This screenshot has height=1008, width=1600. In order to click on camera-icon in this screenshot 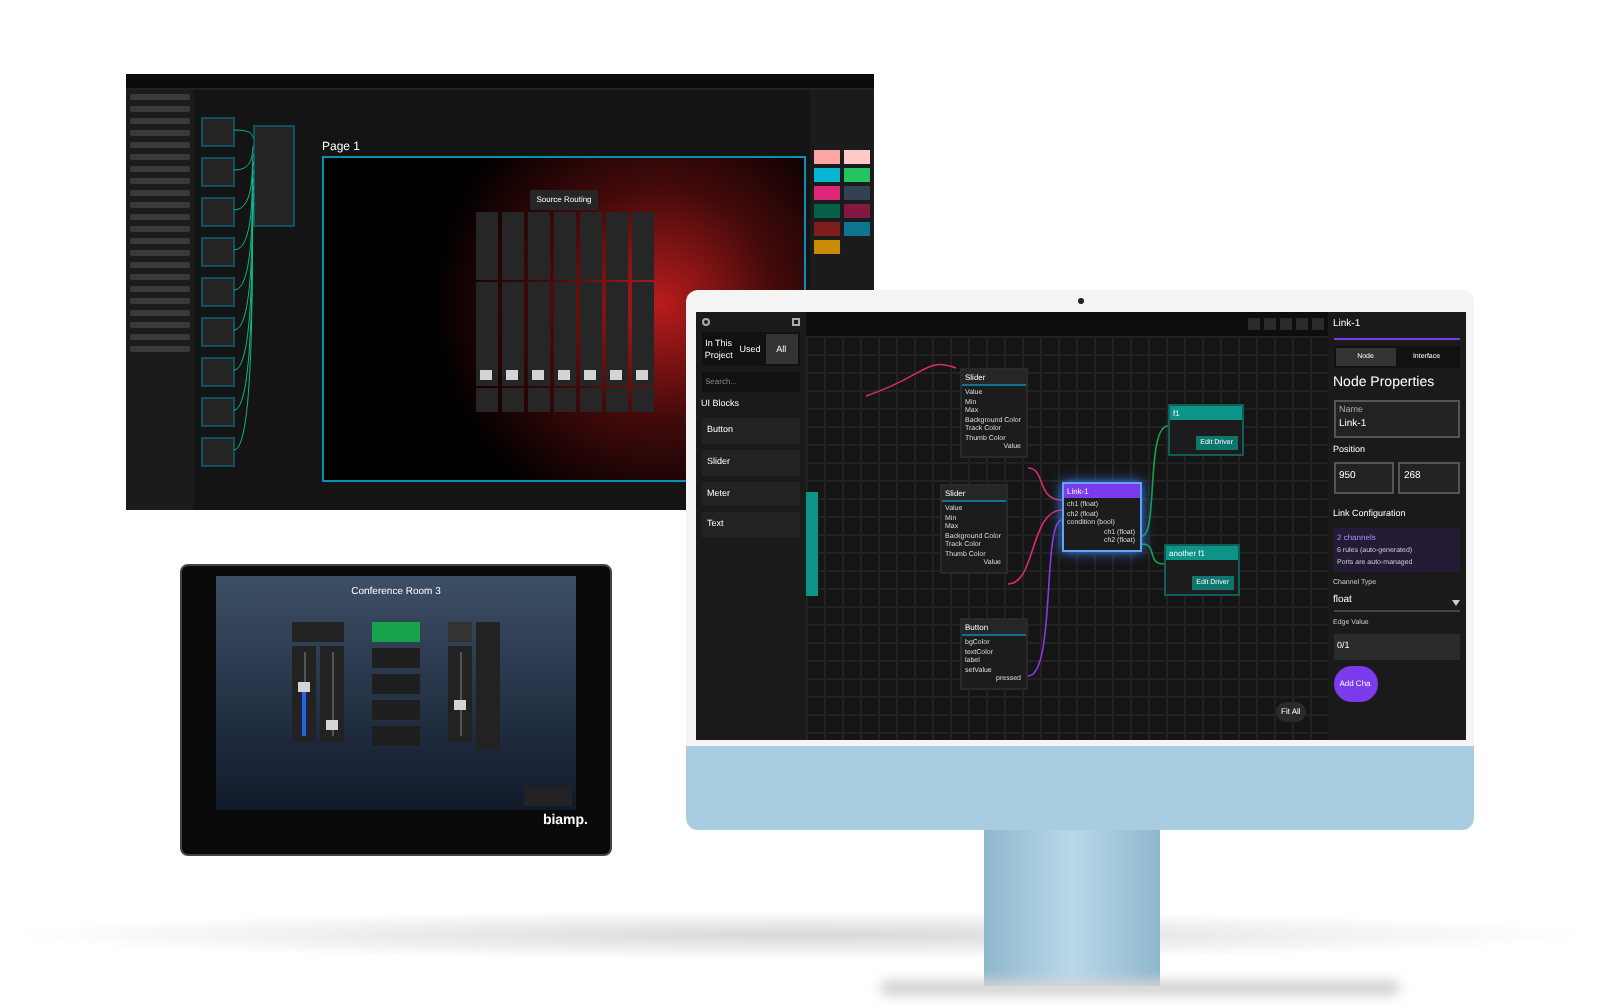, I will do `click(1080, 301)`.